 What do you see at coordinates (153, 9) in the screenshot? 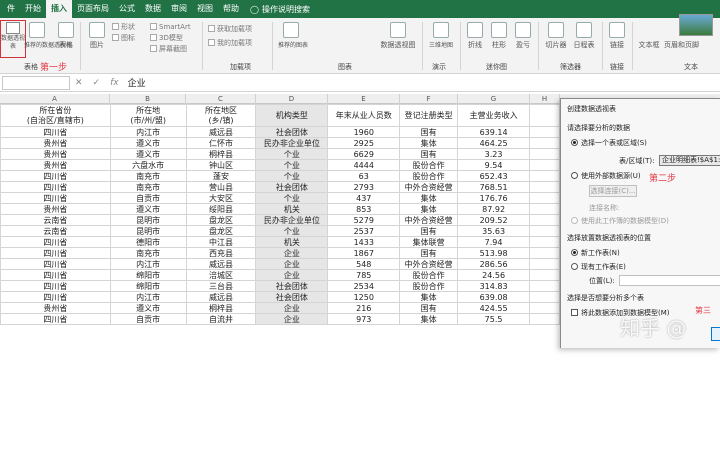
I see `ribbon-tab: 数据` at bounding box center [153, 9].